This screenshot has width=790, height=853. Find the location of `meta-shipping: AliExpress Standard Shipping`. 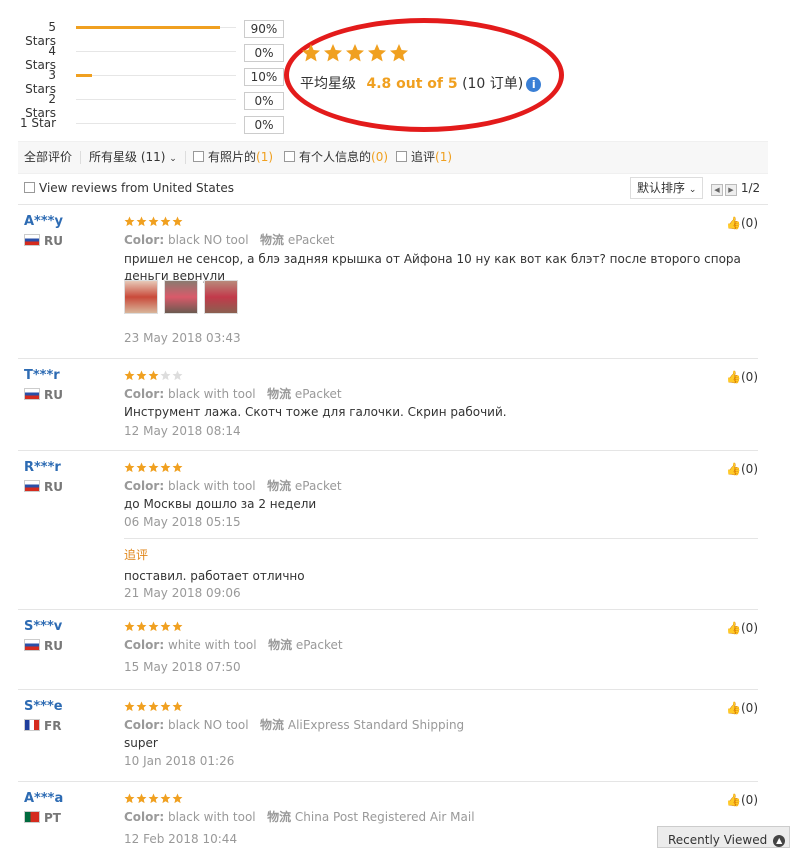

meta-shipping: AliExpress Standard Shipping is located at coordinates (376, 725).